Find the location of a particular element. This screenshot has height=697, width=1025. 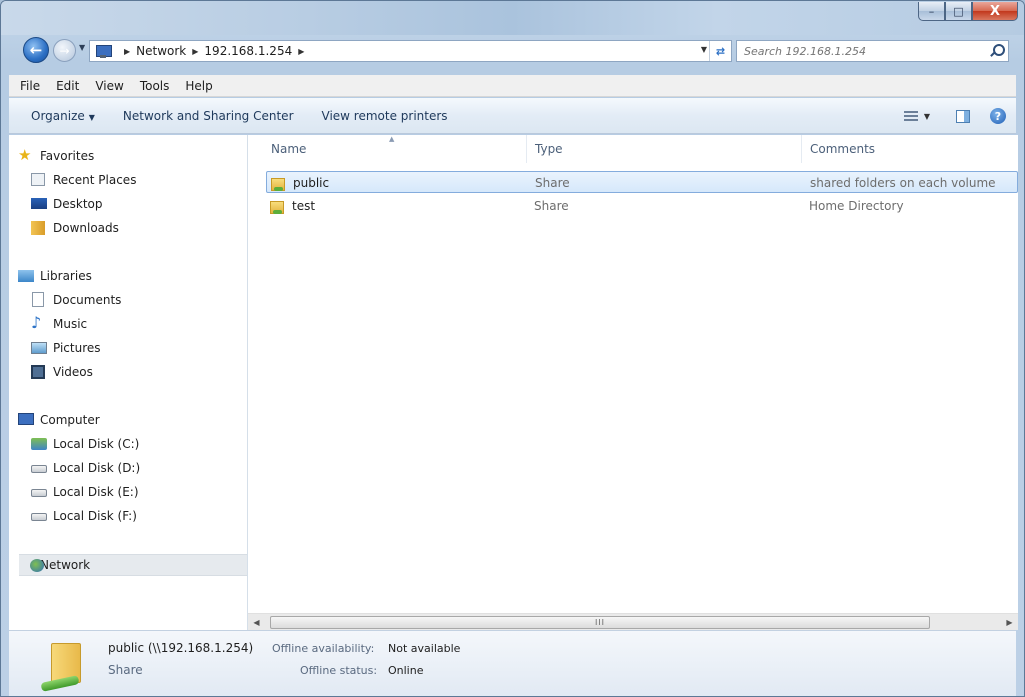

column-header-comments: Comments is located at coordinates (842, 149).